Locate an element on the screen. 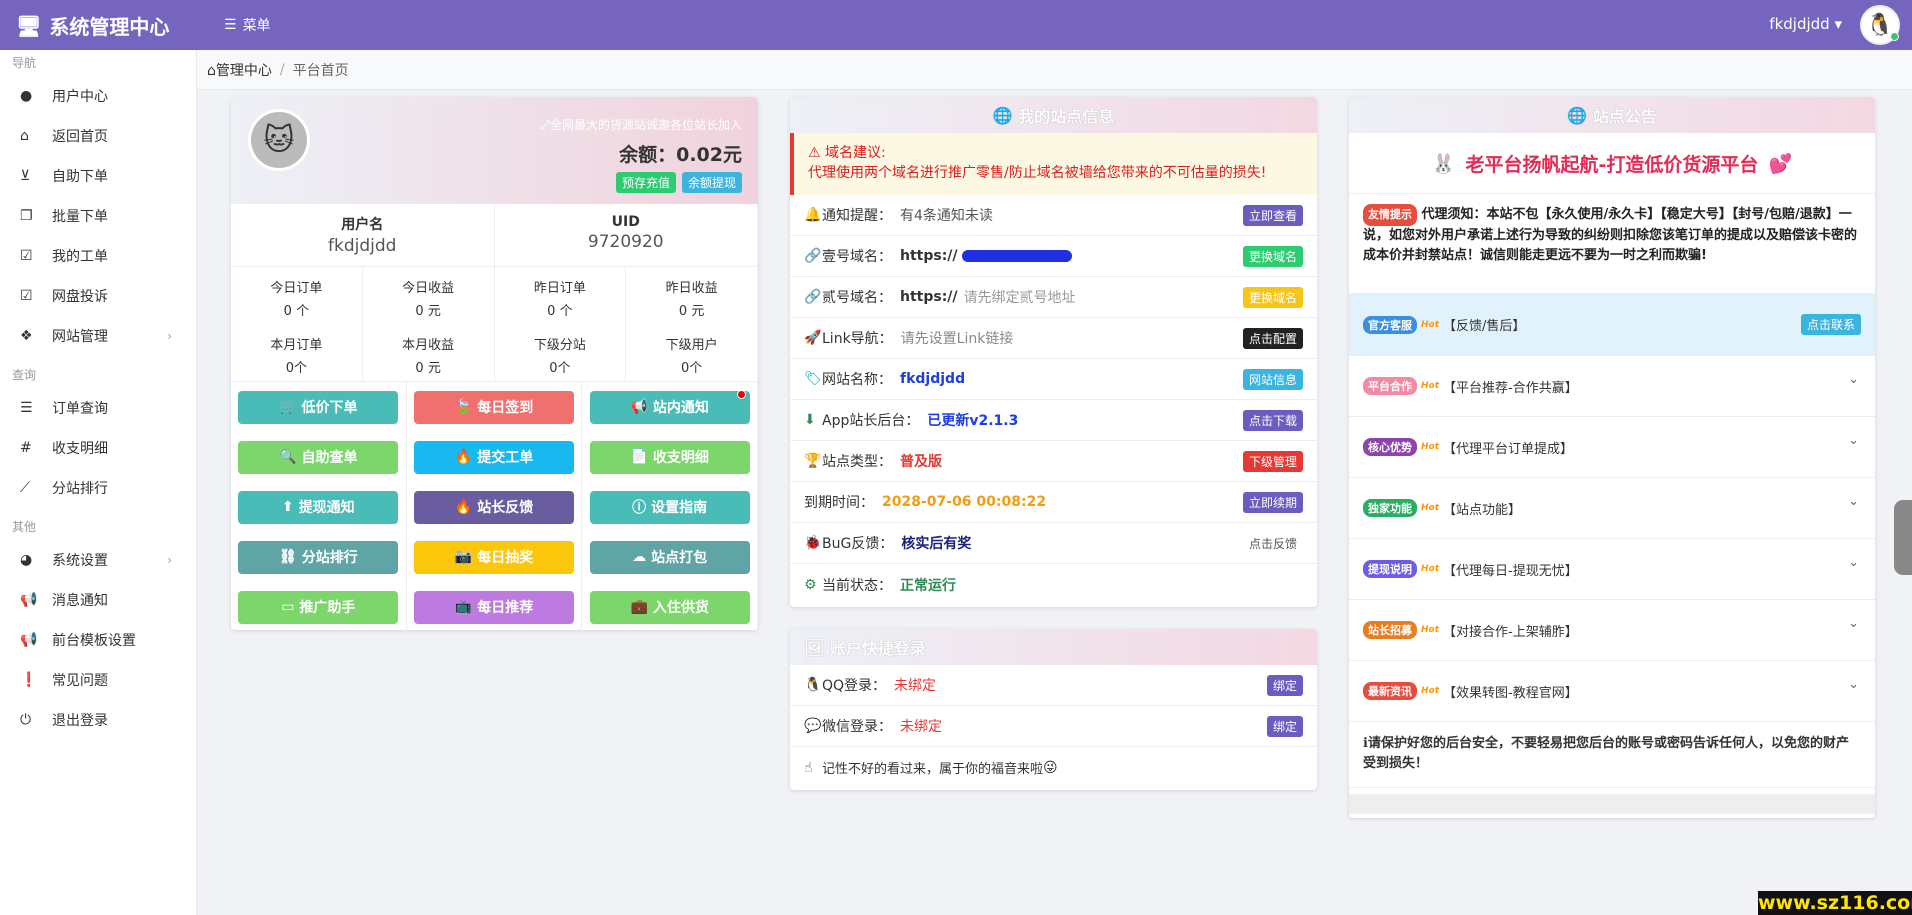 This screenshot has height=915, width=1912. recharge-button: 预存充值 is located at coordinates (645, 182).